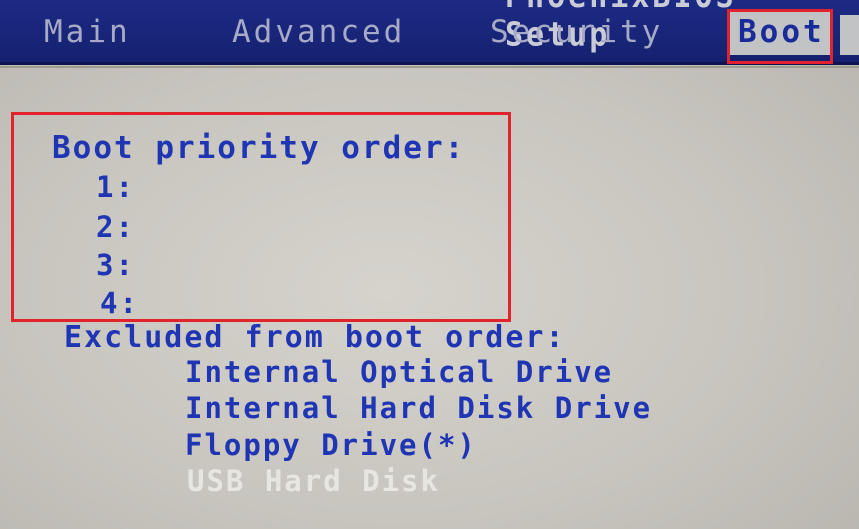  I want to click on tab-advanced: Advanced, so click(318, 32).